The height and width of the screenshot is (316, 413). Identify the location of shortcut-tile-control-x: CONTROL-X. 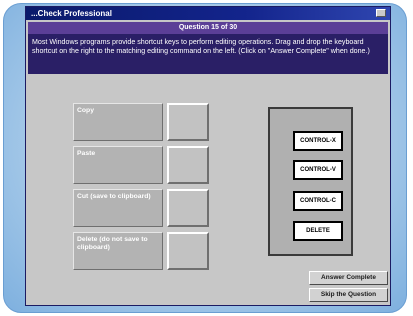
(318, 141).